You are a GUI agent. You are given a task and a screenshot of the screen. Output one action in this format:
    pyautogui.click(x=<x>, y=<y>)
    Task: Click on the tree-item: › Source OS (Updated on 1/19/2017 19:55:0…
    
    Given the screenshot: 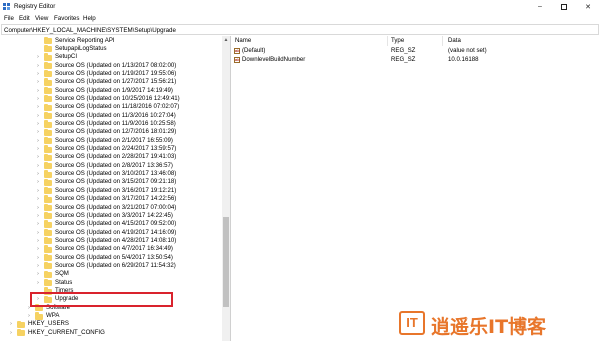 What is the action you would take?
    pyautogui.click(x=112, y=74)
    